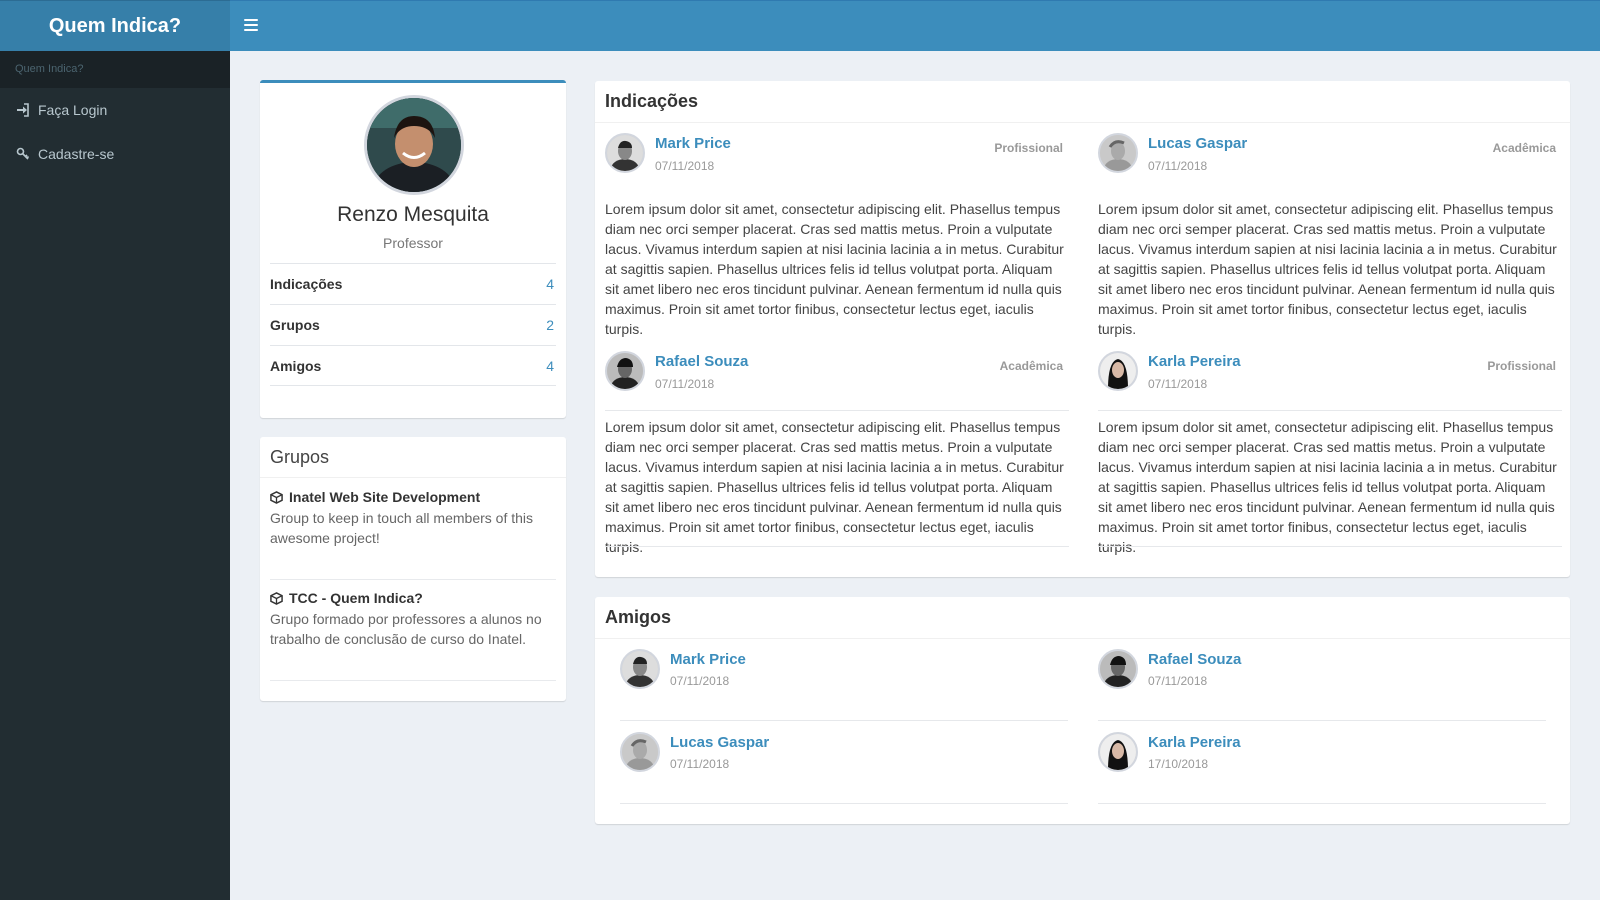 The height and width of the screenshot is (900, 1600). Describe the element at coordinates (719, 742) in the screenshot. I see `friend-name-link: Lucas Gaspar` at that location.